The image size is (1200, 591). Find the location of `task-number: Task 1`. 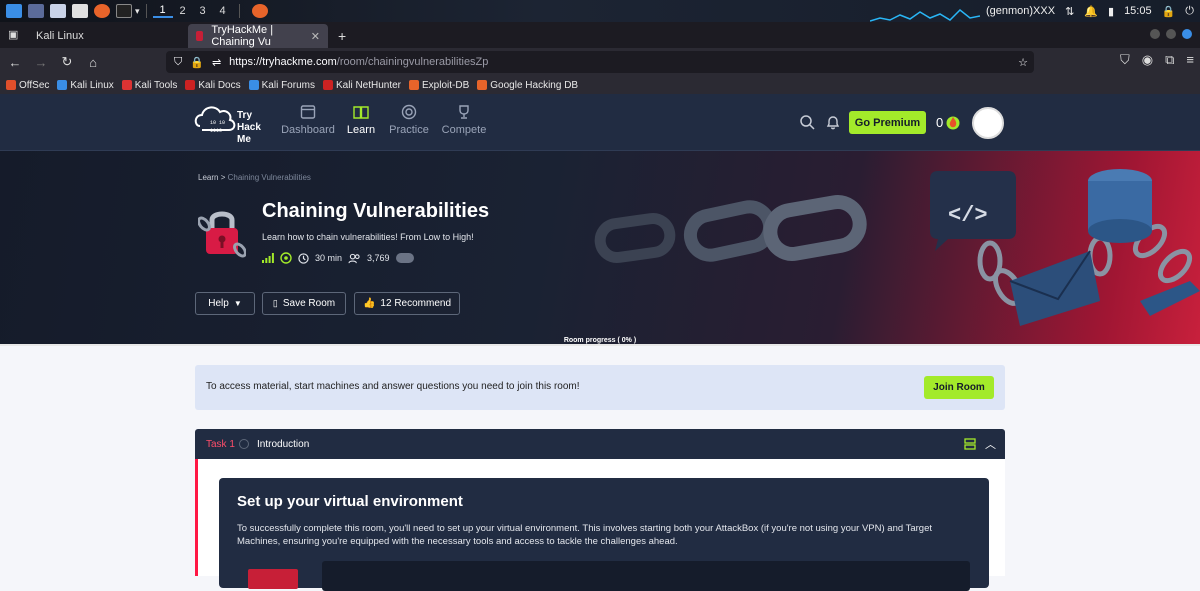

task-number: Task 1 is located at coordinates (220, 444).